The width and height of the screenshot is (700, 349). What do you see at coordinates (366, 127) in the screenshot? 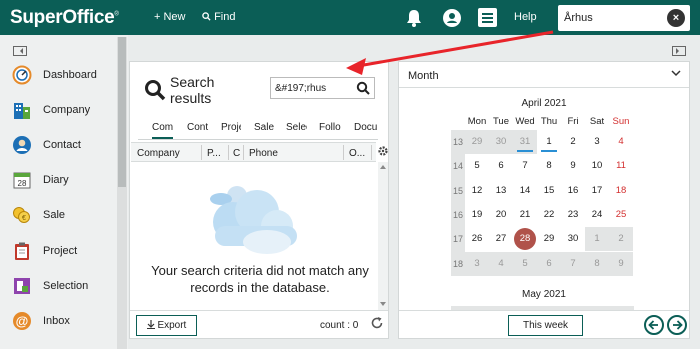
I see `tab-document: Docu` at bounding box center [366, 127].